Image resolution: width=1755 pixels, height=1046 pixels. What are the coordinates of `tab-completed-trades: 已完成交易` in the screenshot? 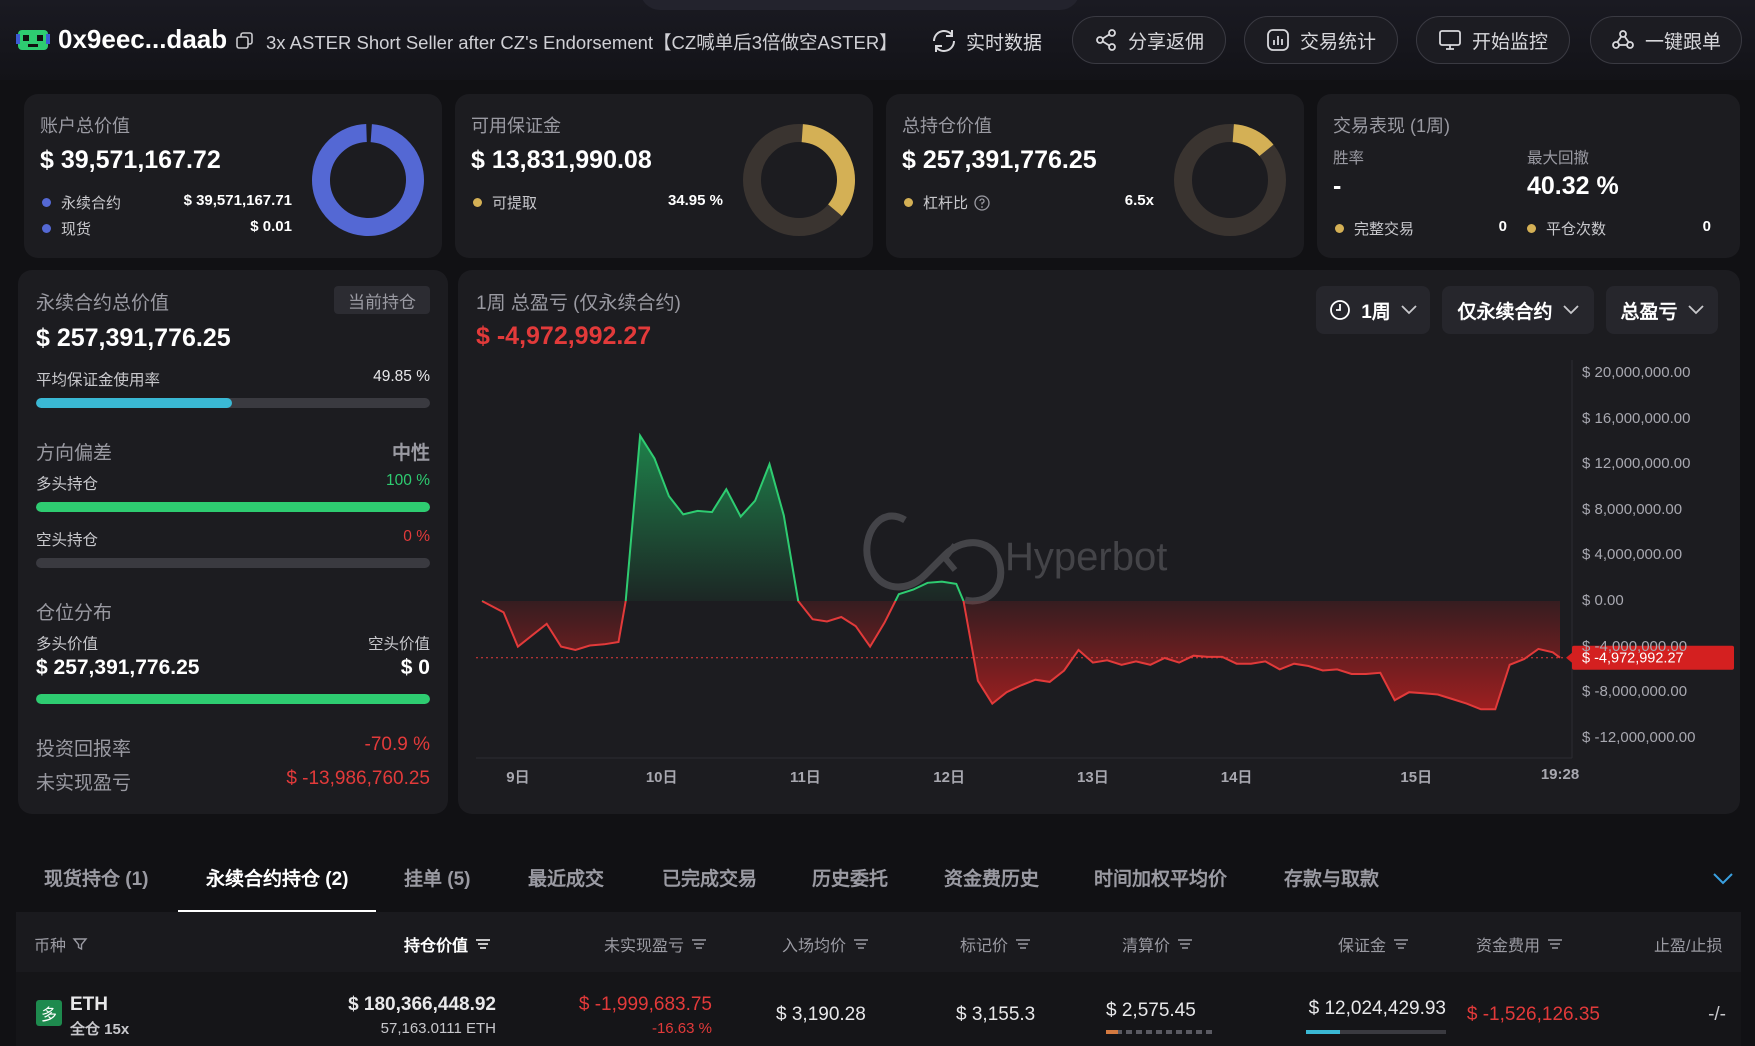 It's located at (709, 877).